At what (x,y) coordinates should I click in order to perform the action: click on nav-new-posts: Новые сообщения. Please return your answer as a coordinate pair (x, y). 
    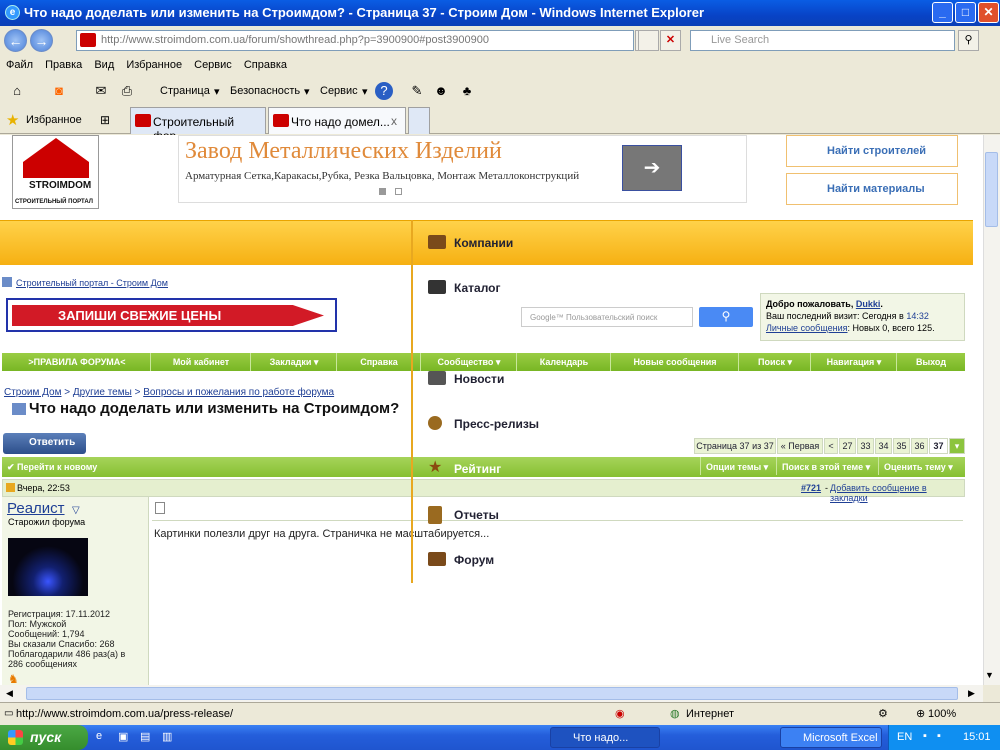
    Looking at the image, I should click on (675, 362).